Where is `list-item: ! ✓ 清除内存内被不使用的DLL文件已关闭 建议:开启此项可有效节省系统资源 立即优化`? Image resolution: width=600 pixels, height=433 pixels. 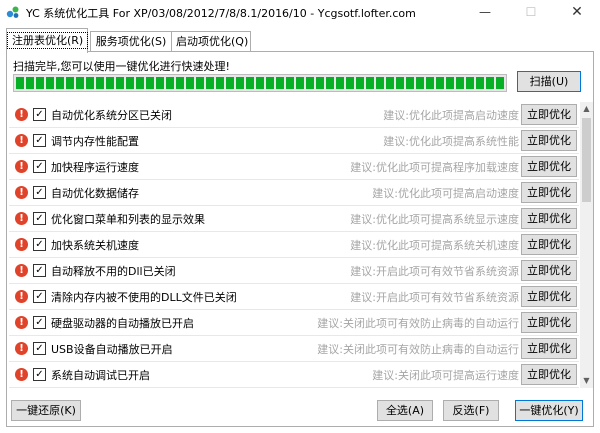 list-item: ! ✓ 清除内存内被不使用的DLL文件已关闭 建议:开启此项可有效节省系统资源 立即优化 is located at coordinates (294, 297).